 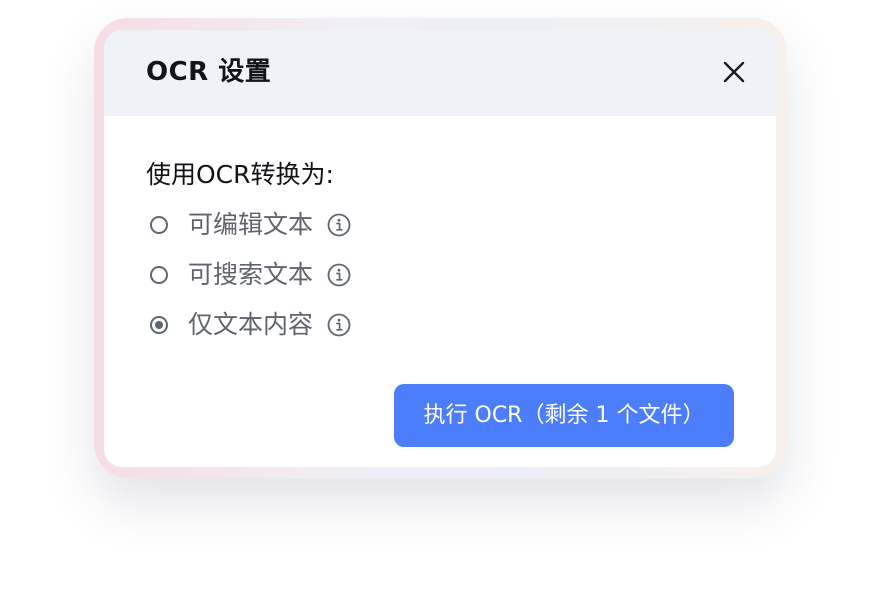 I want to click on option-label: 可搜索文本, so click(x=251, y=274).